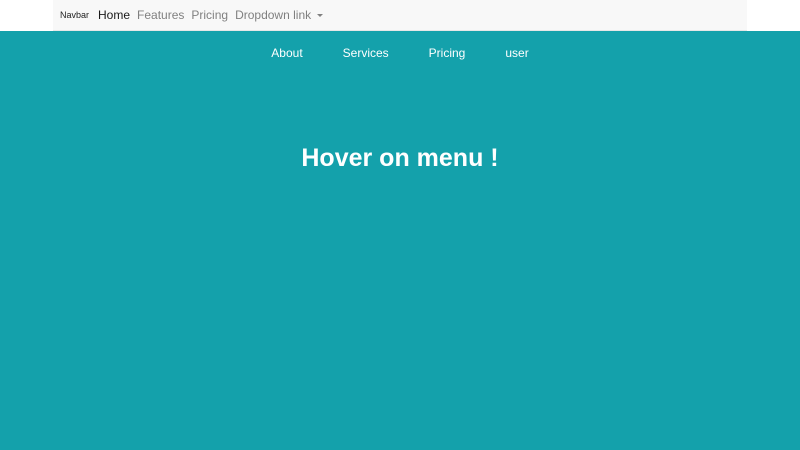 The width and height of the screenshot is (800, 450). What do you see at coordinates (160, 15) in the screenshot?
I see `nav-link-features: Features` at bounding box center [160, 15].